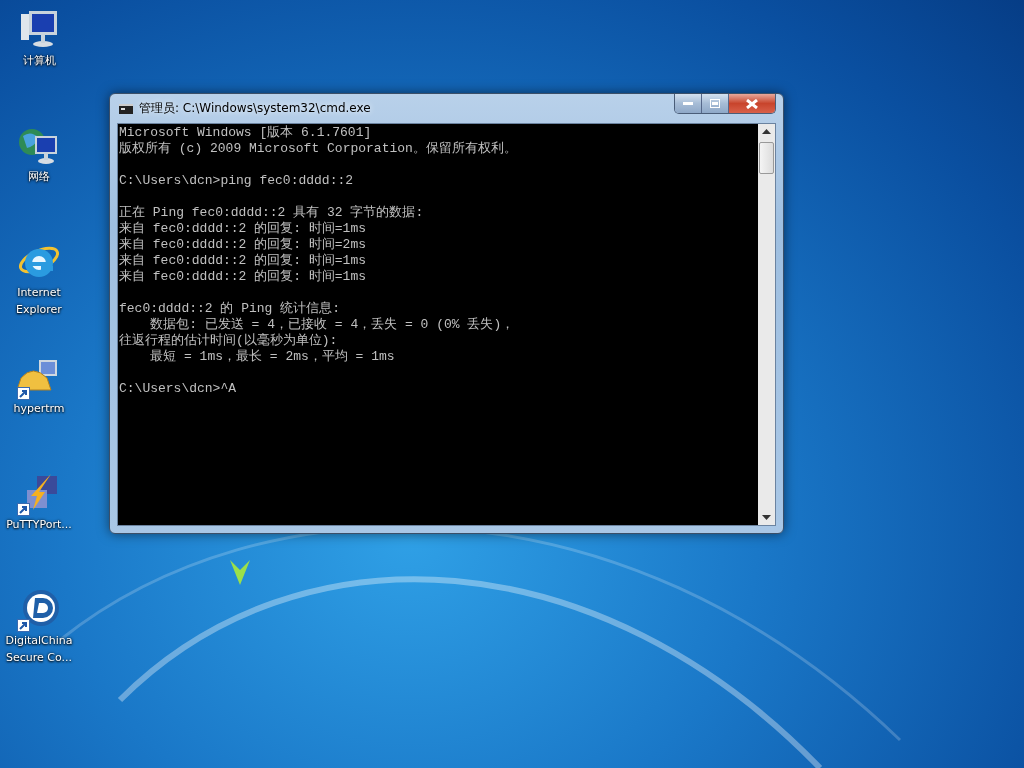 The height and width of the screenshot is (768, 1024). I want to click on scroll-up-icon, so click(766, 131).